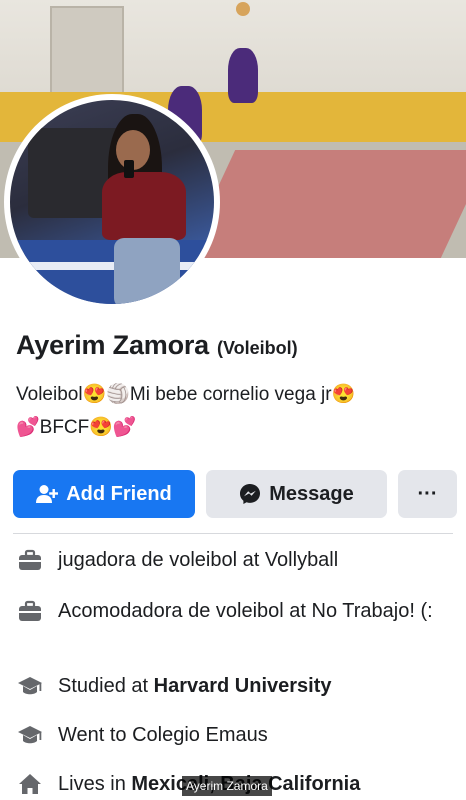 The height and width of the screenshot is (800, 466). I want to click on cover-court-line, so click(325, 204).